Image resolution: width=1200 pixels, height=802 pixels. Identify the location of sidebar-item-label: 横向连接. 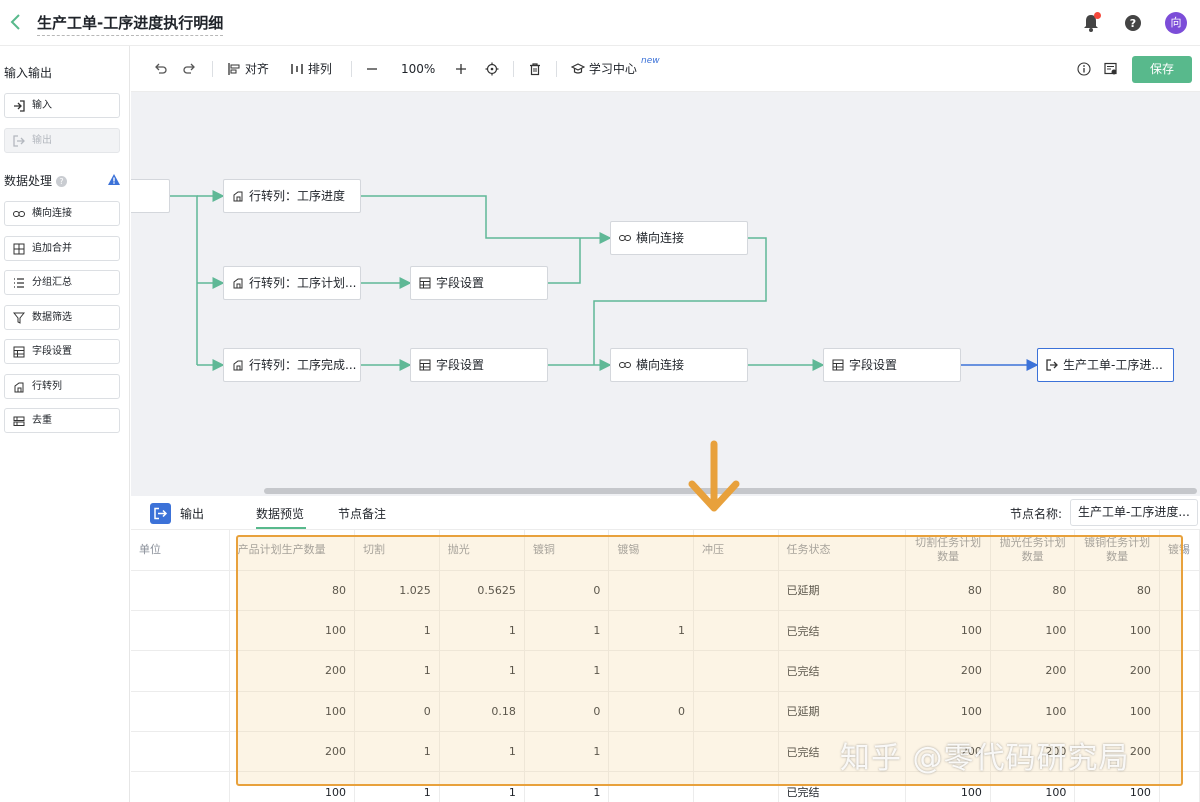
(52, 213).